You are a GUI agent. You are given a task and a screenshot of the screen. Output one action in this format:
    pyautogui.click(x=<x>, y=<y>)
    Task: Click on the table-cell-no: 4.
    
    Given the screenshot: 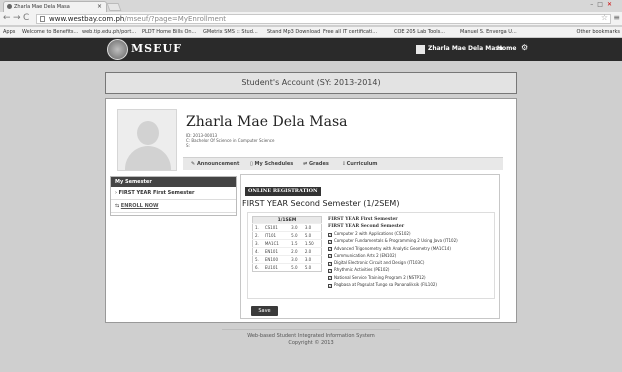 What is the action you would take?
    pyautogui.click(x=257, y=251)
    